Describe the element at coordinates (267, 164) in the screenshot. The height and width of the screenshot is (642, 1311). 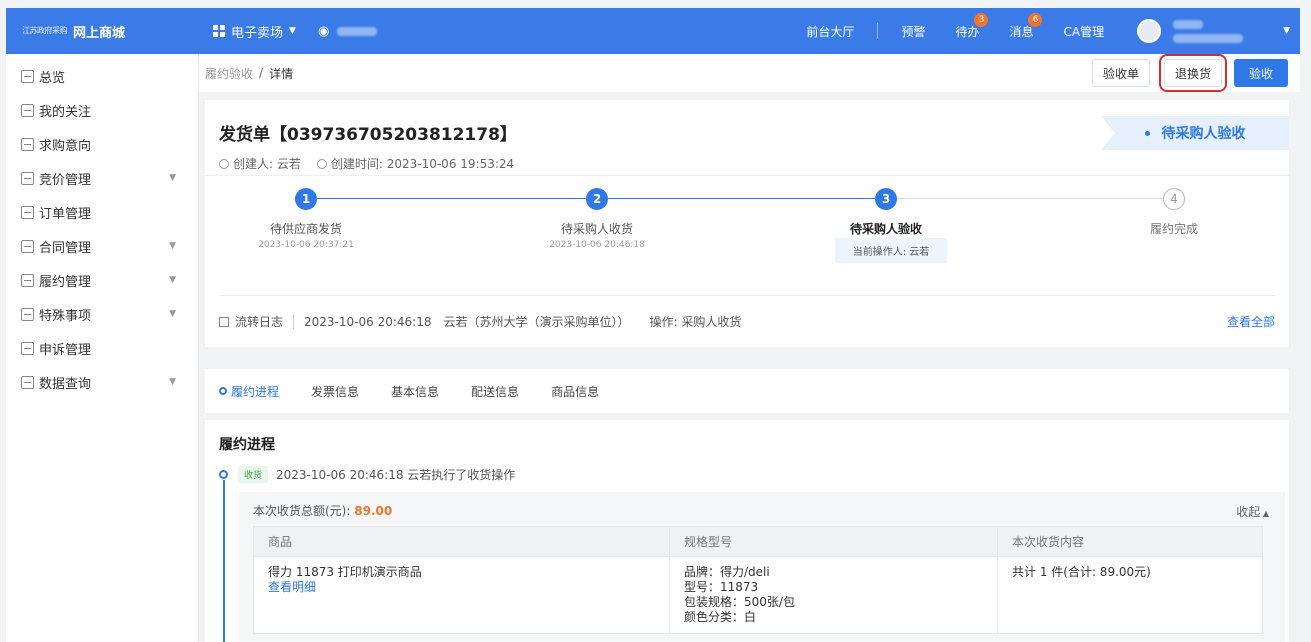
I see `creator-text: 创建人: 云若` at that location.